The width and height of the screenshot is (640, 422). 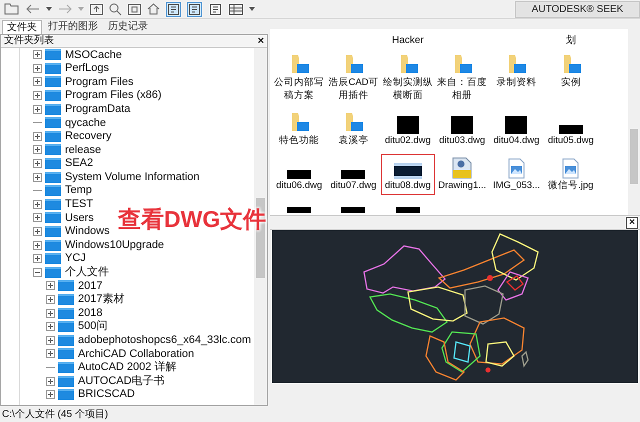 What do you see at coordinates (22, 27) in the screenshot?
I see `tab: 文件夹` at bounding box center [22, 27].